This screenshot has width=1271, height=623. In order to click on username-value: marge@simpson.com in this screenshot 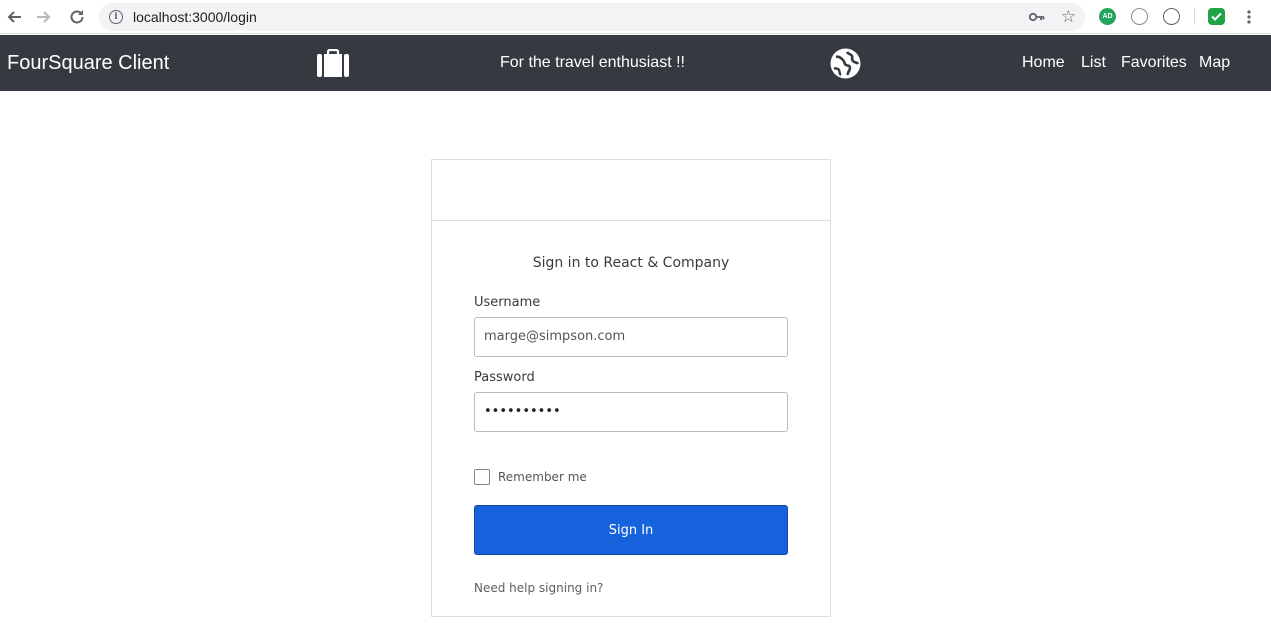, I will do `click(554, 336)`.